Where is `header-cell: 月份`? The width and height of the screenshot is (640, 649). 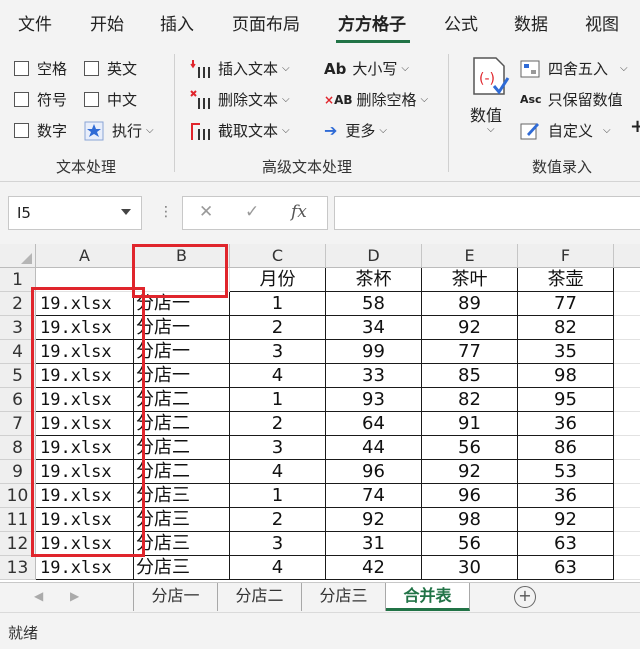
header-cell: 月份 is located at coordinates (278, 280).